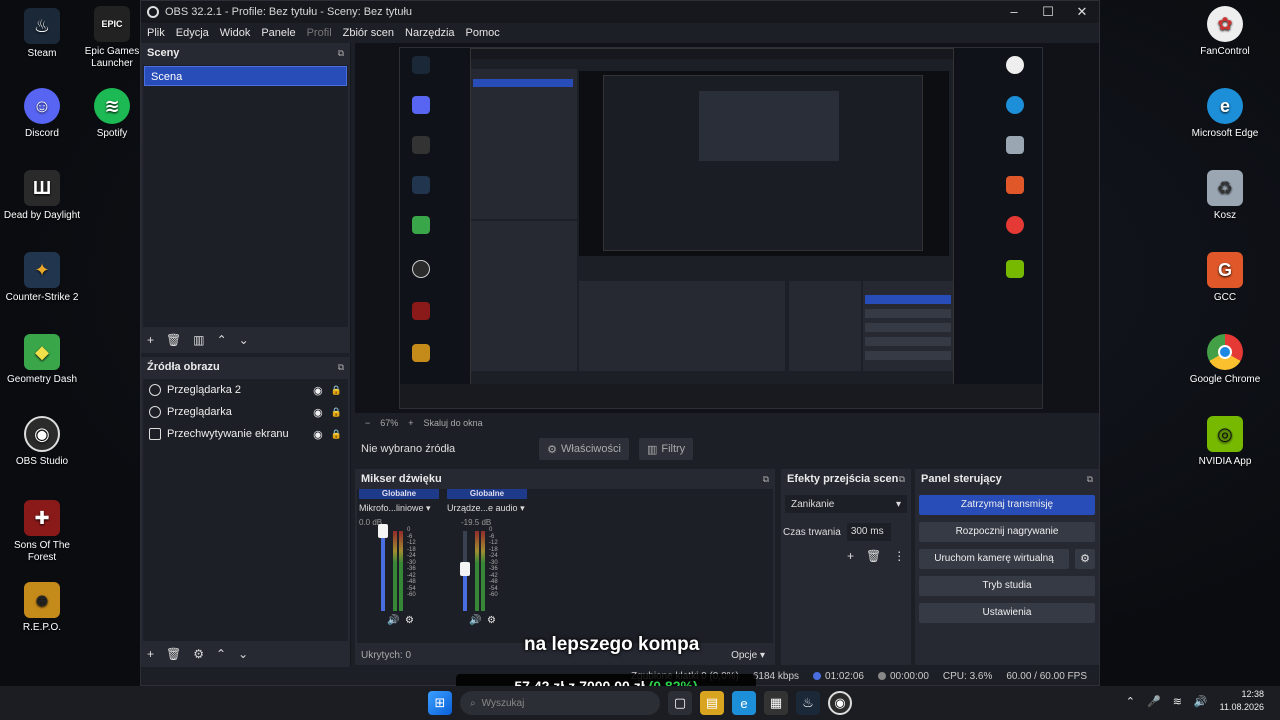  Describe the element at coordinates (245, 76) in the screenshot. I see `scene-item: Scena` at that location.